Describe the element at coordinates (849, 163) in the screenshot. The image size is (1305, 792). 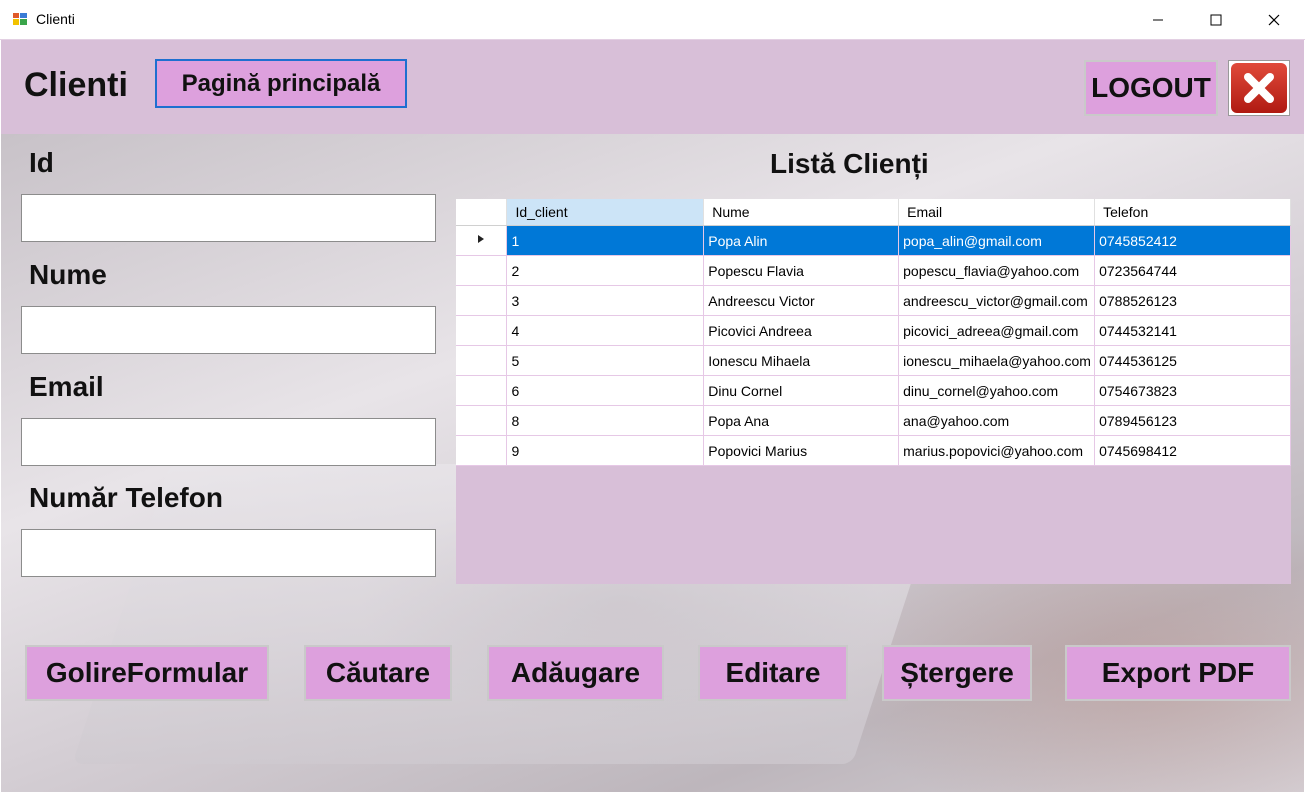
I see `list-title: Listă Clienți` at that location.